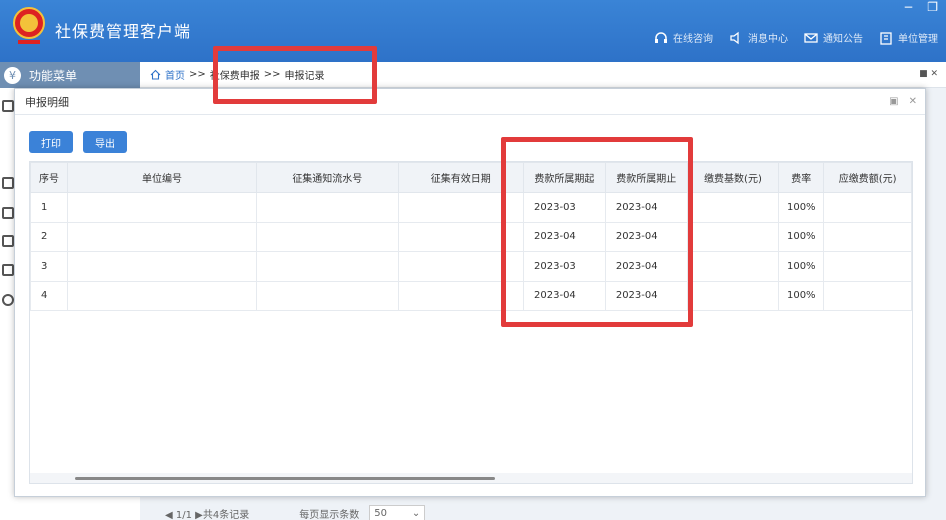 The image size is (946, 520). Describe the element at coordinates (397, 512) in the screenshot. I see `per-page-select: 50 ⌄` at that location.